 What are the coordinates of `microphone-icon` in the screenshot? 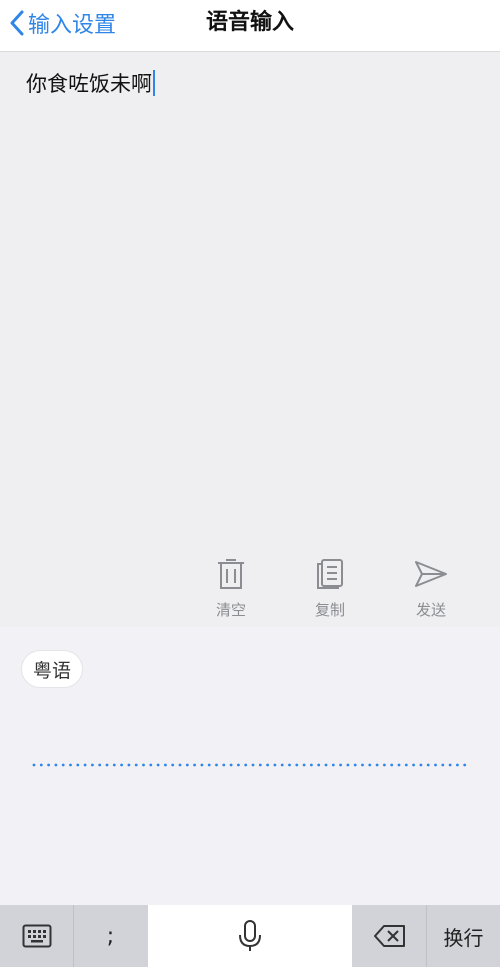 It's located at (250, 935).